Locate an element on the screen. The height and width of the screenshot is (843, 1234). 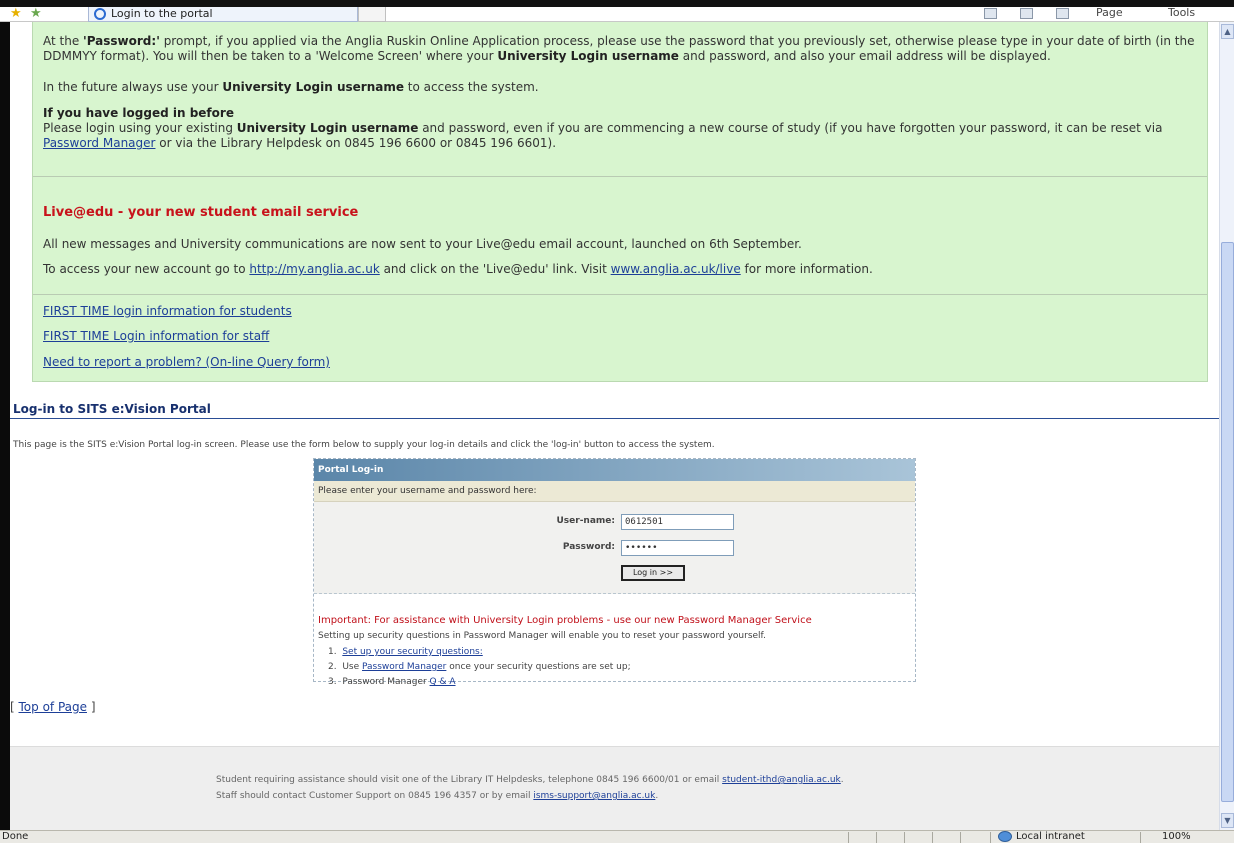
intranet-zone-icon is located at coordinates (1005, 836).